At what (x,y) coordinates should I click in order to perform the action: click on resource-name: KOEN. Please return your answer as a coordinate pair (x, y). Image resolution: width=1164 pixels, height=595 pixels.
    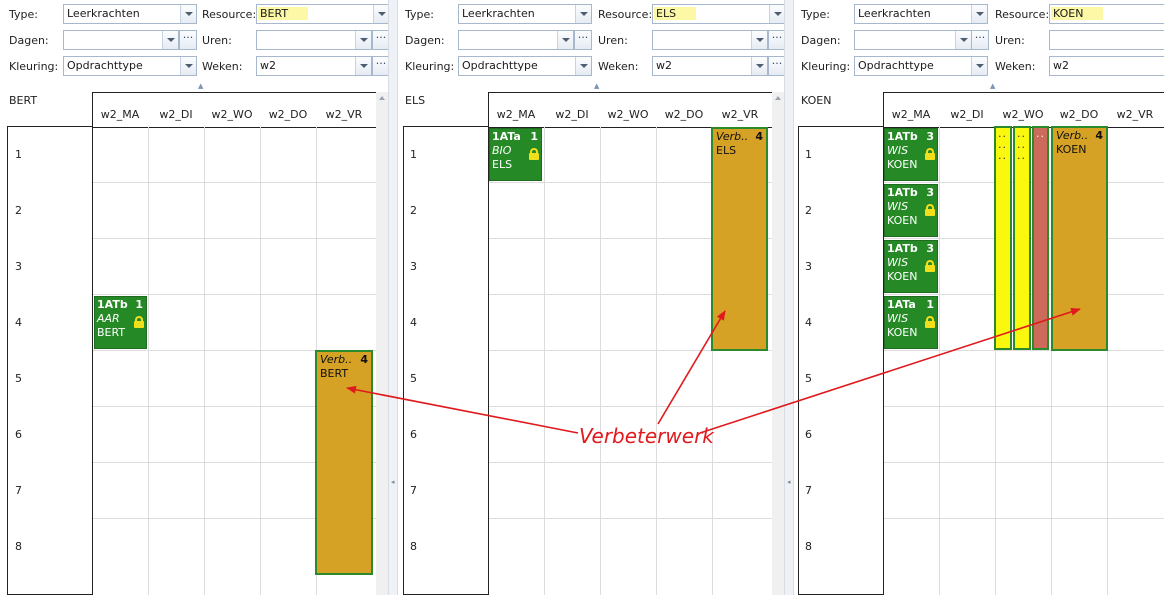
    Looking at the image, I should click on (816, 100).